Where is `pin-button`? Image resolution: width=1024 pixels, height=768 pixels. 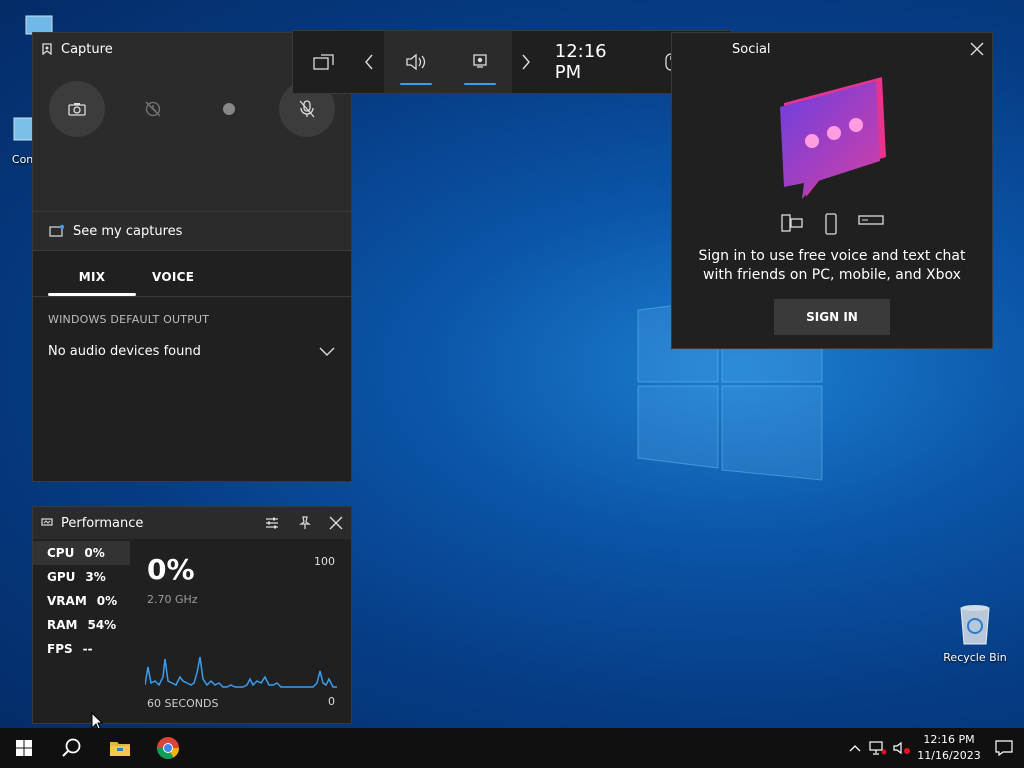
pin-button is located at coordinates (305, 523).